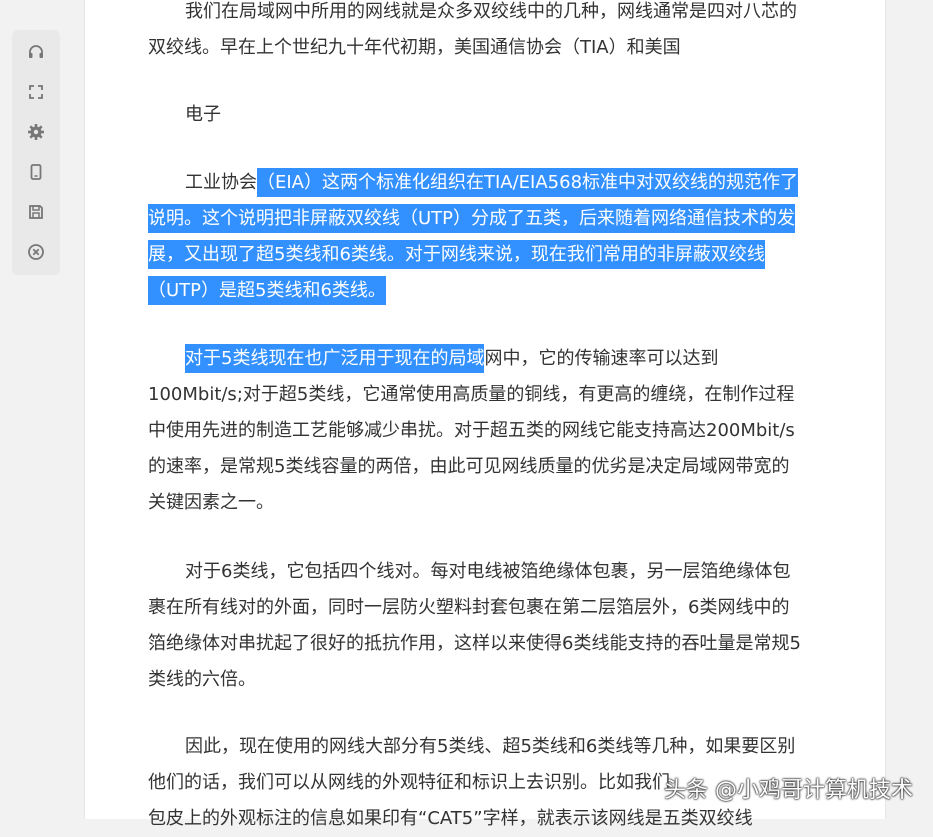 This screenshot has width=933, height=837. Describe the element at coordinates (211, 502) in the screenshot. I see `paragraph-line: 关键因素之一。` at that location.